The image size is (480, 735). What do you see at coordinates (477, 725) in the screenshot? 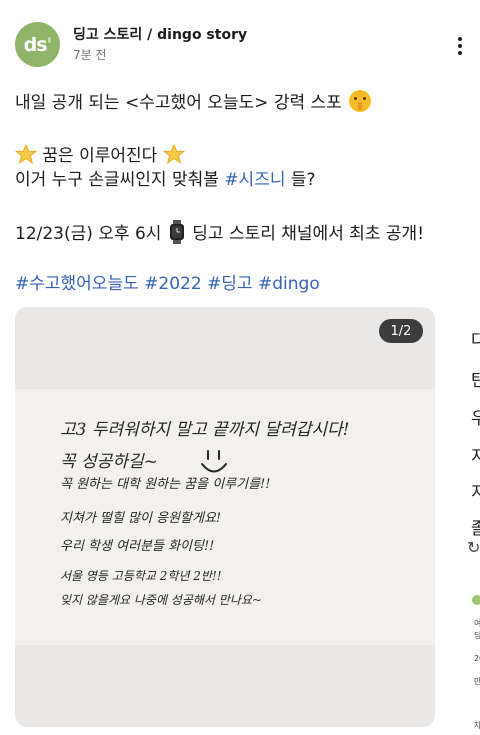
I see `next-preview-small-char: 자` at bounding box center [477, 725].